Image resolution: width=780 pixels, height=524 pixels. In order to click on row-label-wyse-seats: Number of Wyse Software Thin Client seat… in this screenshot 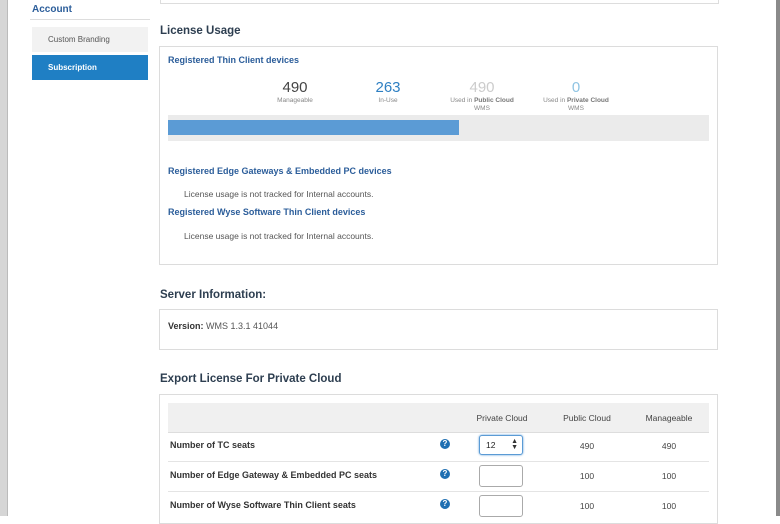, I will do `click(263, 505)`.